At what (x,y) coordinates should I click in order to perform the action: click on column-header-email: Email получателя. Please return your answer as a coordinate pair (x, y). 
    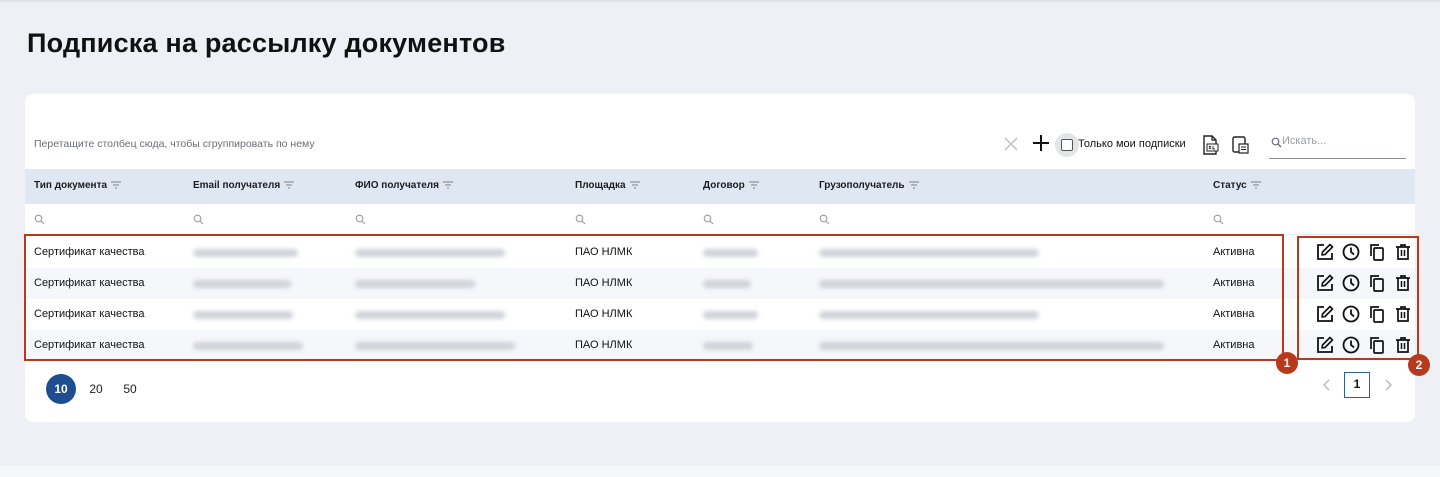
    Looking at the image, I should click on (244, 185).